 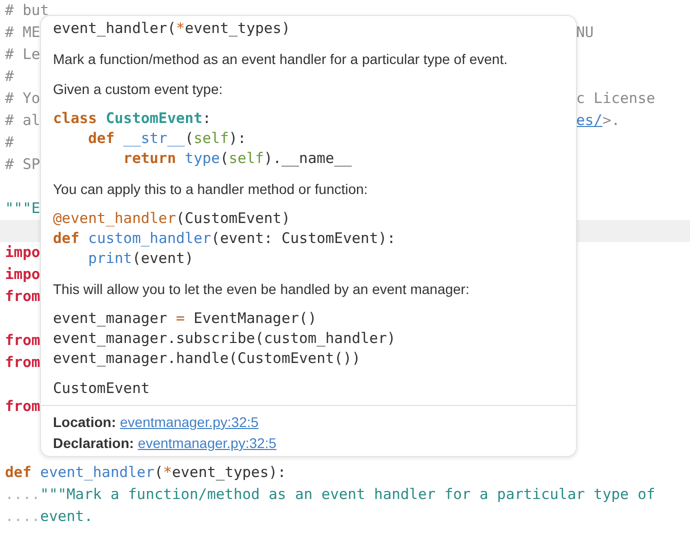 What do you see at coordinates (22, 209) in the screenshot?
I see `code-docstring: """E` at bounding box center [22, 209].